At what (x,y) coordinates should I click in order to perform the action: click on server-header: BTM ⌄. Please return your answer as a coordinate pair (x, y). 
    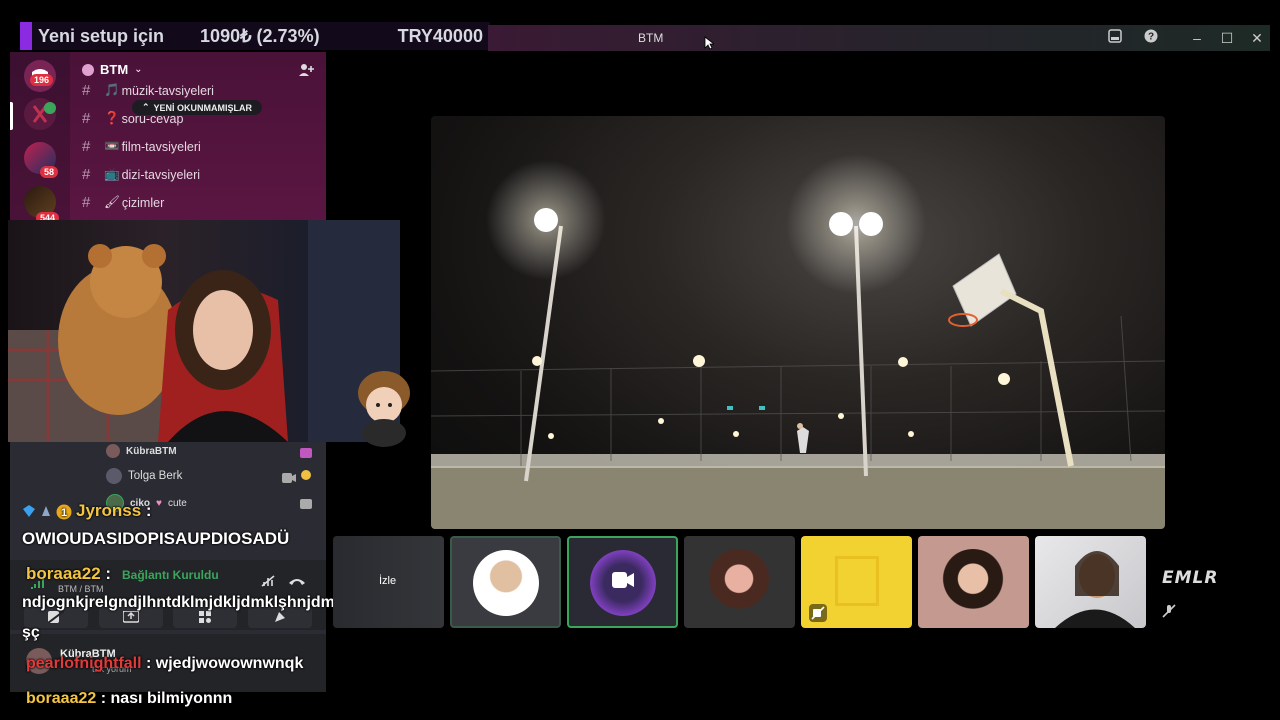
    Looking at the image, I should click on (112, 69).